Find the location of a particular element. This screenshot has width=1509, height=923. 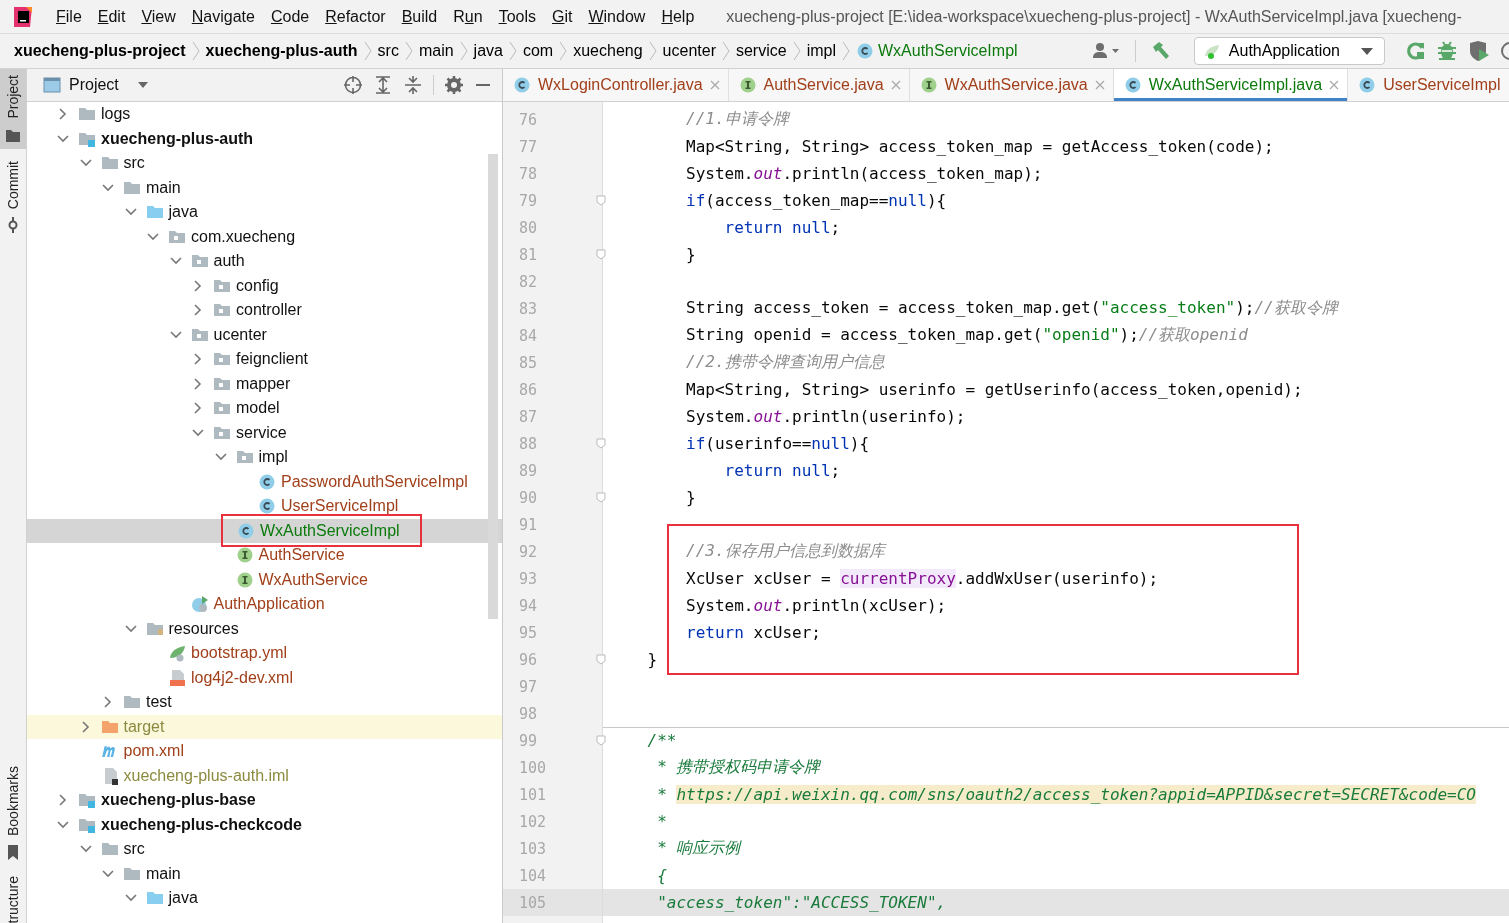

editor-tab: WxLoginController.java is located at coordinates (616, 85).